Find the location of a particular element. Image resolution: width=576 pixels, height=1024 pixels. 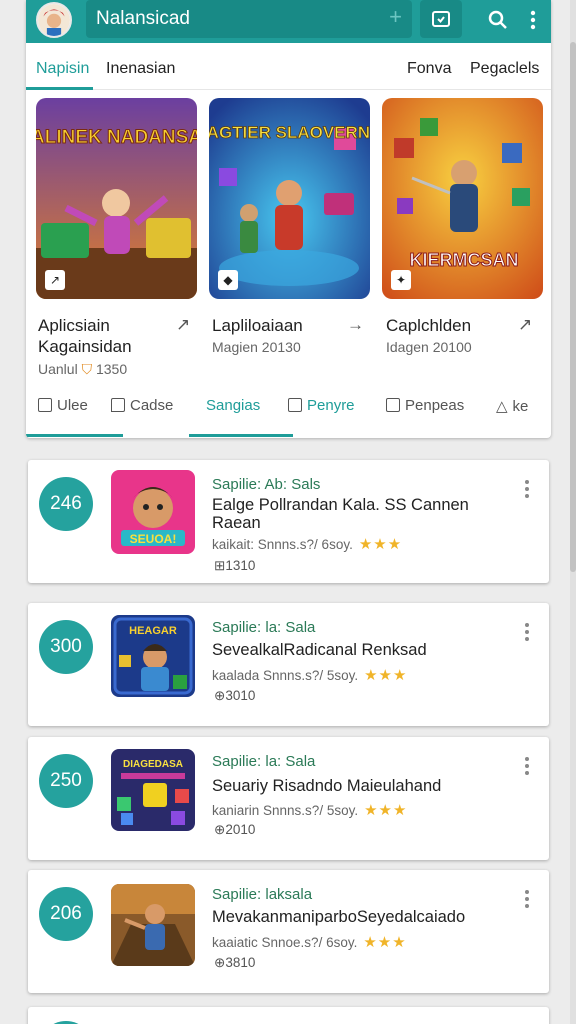

search-icon is located at coordinates (498, 20).